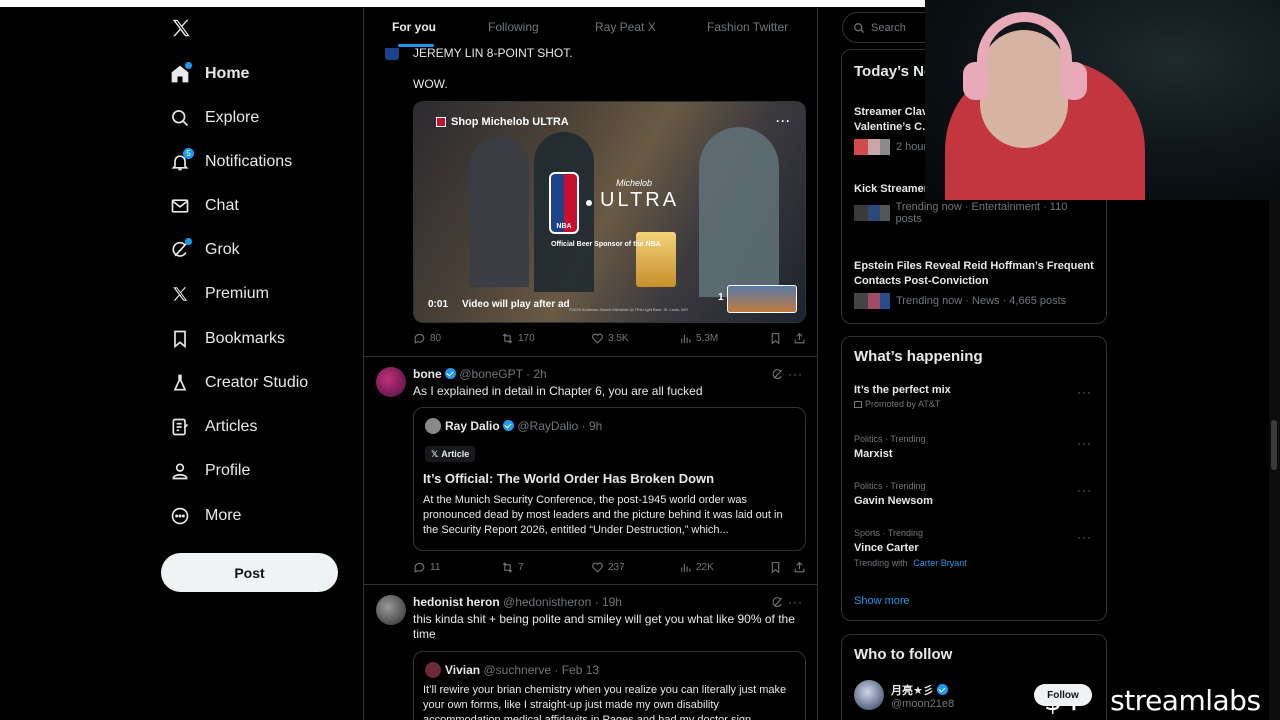 This screenshot has width=1280, height=720. What do you see at coordinates (686, 567) in the screenshot?
I see `views-icon` at bounding box center [686, 567].